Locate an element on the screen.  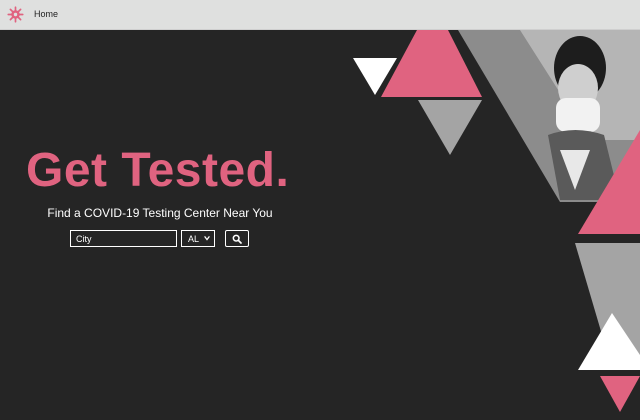
virus-icon is located at coordinates (15, 14).